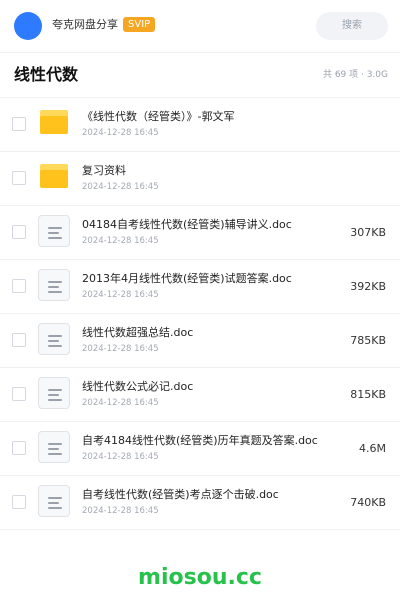 This screenshot has width=400, height=600. What do you see at coordinates (137, 387) in the screenshot?
I see `file-name: 线性代数公式必记.doc` at bounding box center [137, 387].